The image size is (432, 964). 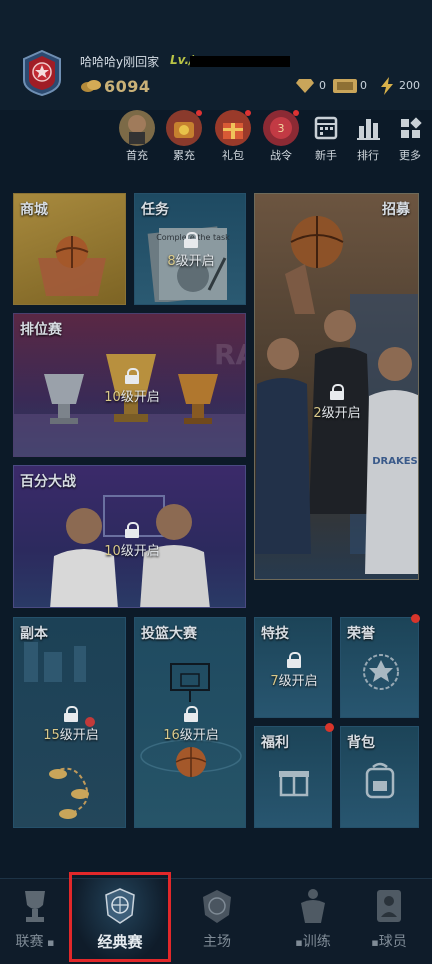 I want to click on quick-label: 礼包, so click(x=233, y=155).